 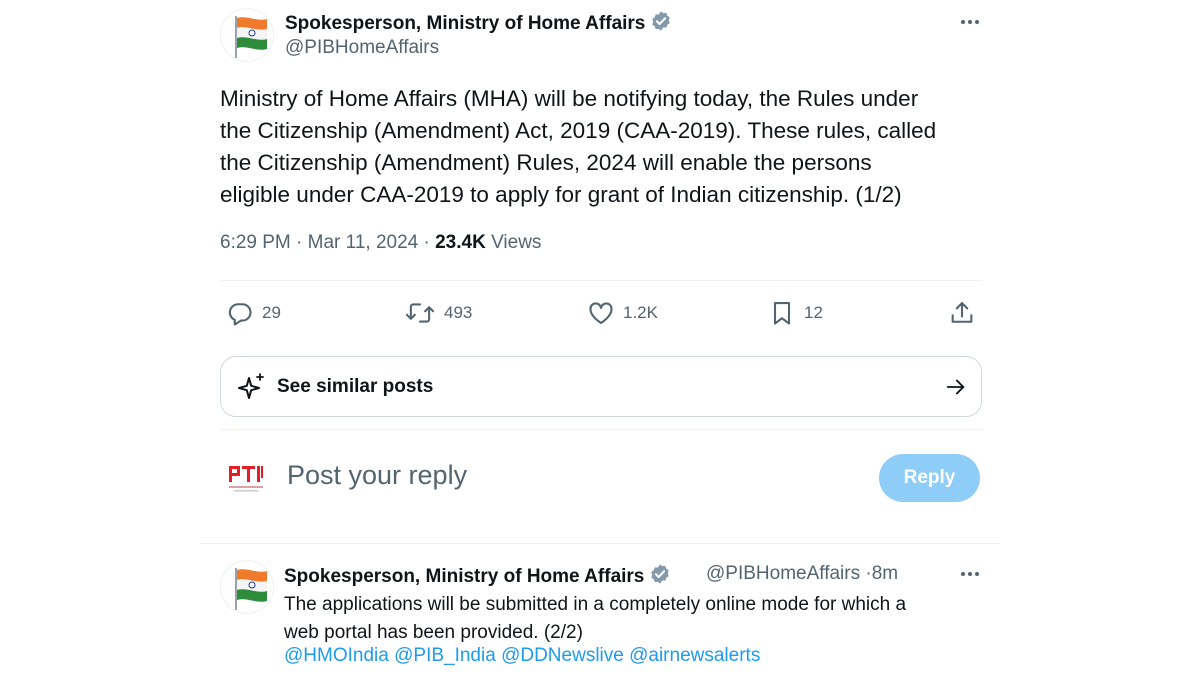 What do you see at coordinates (247, 35) in the screenshot?
I see `author-avatar` at bounding box center [247, 35].